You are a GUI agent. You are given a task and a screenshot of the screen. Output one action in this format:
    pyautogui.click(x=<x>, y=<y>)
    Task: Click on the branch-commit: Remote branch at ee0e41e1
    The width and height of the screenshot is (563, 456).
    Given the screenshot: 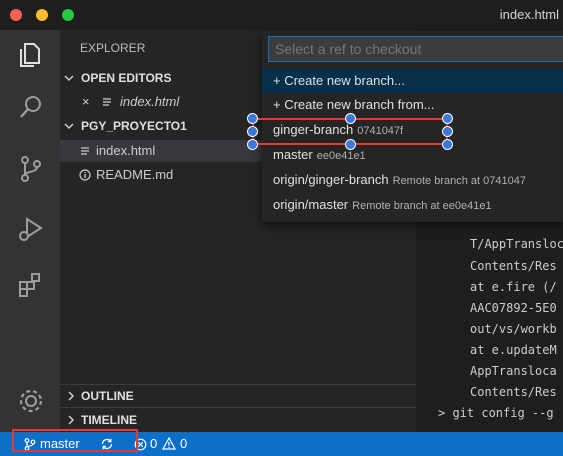 What is the action you would take?
    pyautogui.click(x=422, y=206)
    